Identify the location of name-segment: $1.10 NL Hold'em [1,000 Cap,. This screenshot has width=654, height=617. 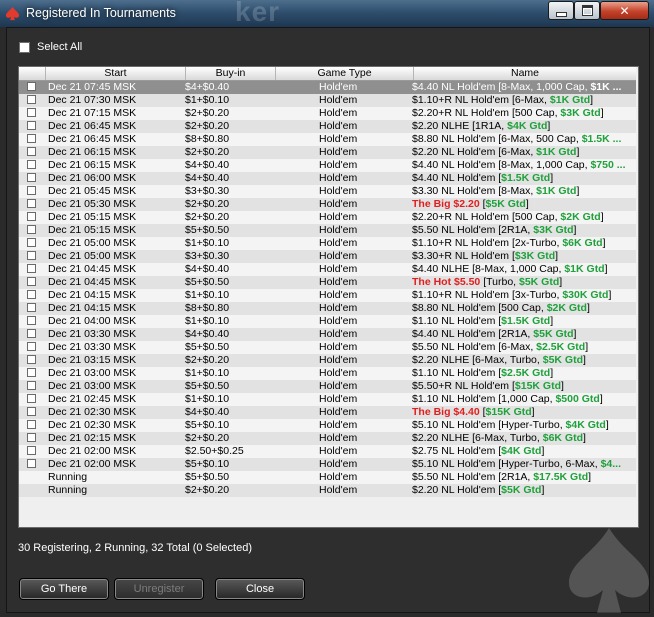
(484, 399).